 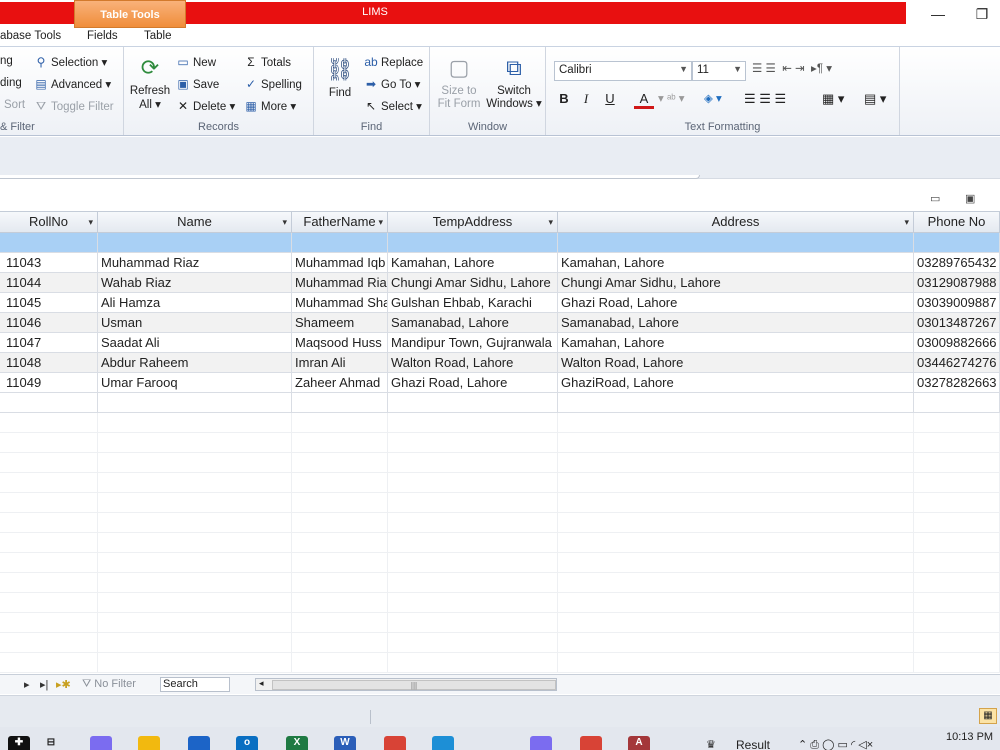 What do you see at coordinates (541, 743) in the screenshot?
I see `copilot-app-icon` at bounding box center [541, 743].